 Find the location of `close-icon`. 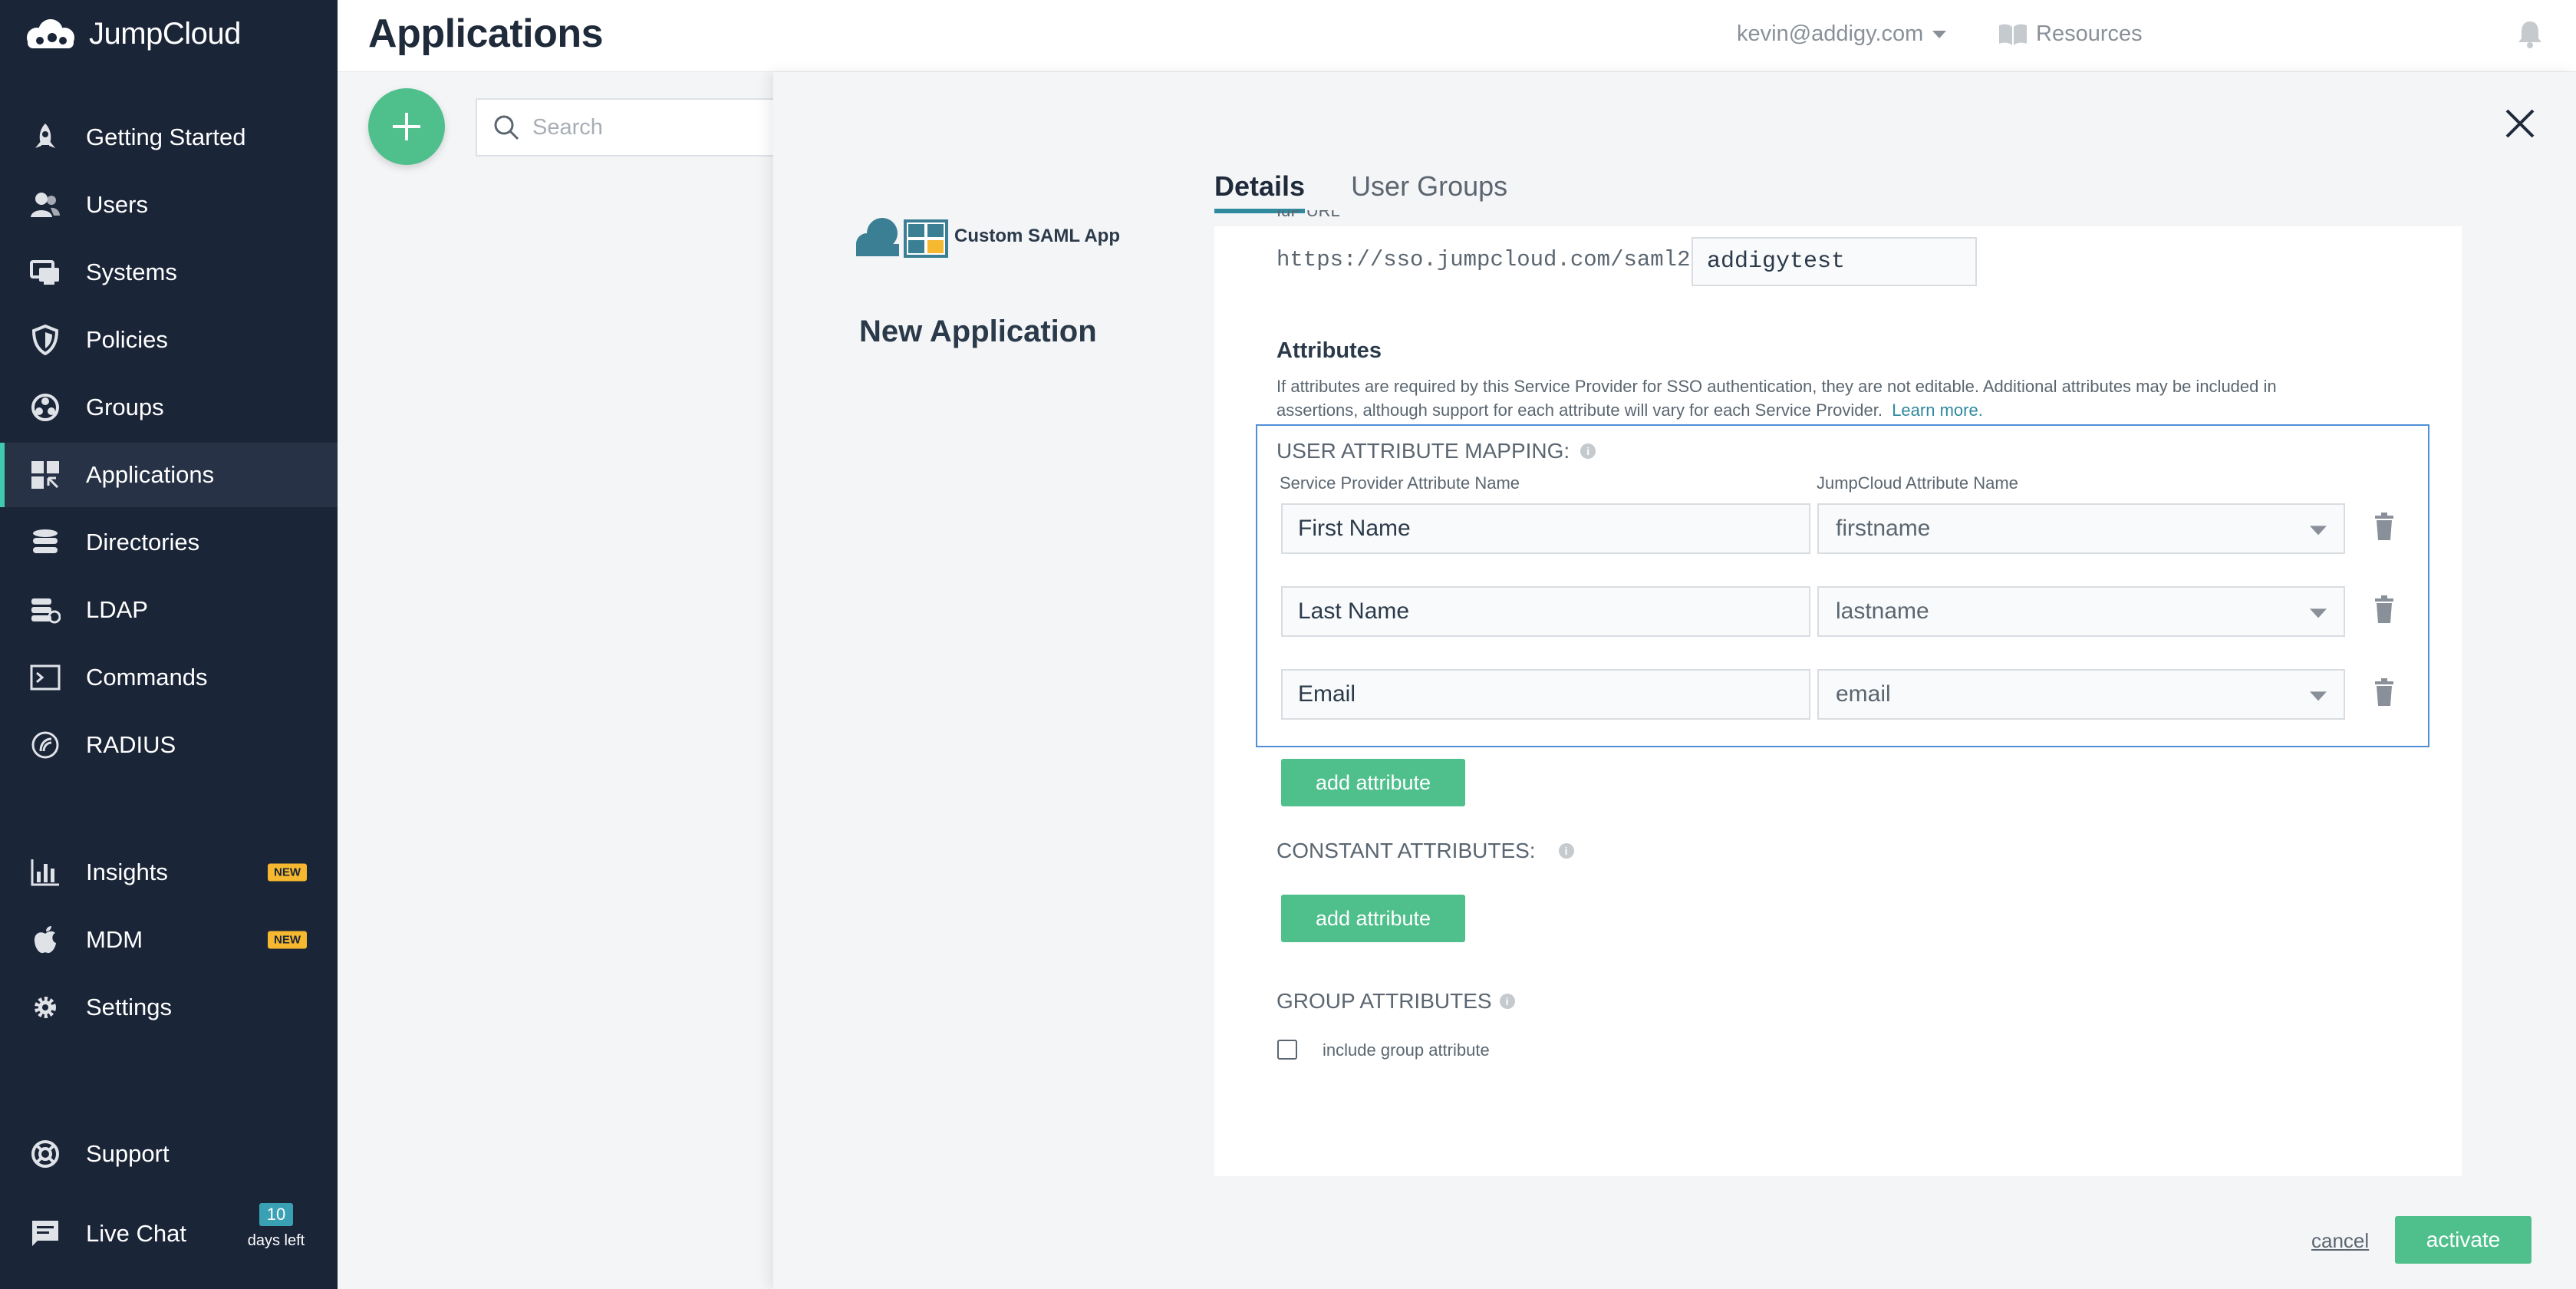

close-icon is located at coordinates (2520, 125).